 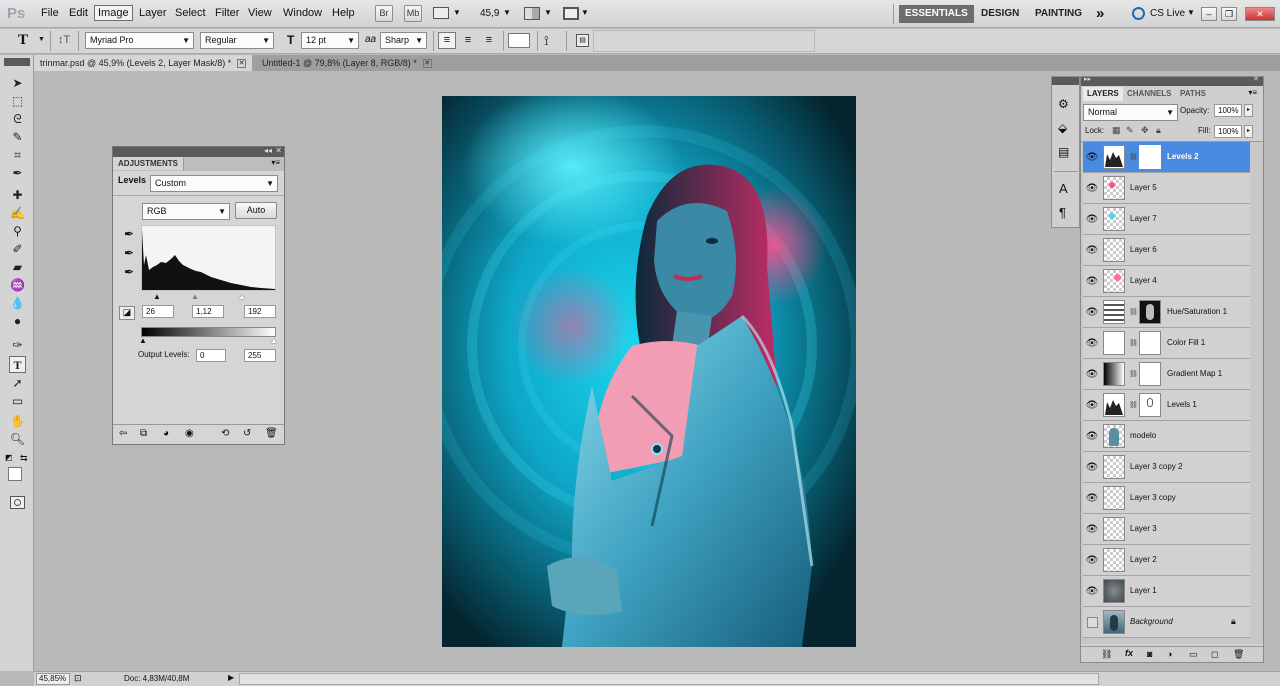 What do you see at coordinates (1166, 188) in the screenshot?
I see `layer-row-layer-5: 👁︎ Layer 5` at bounding box center [1166, 188].